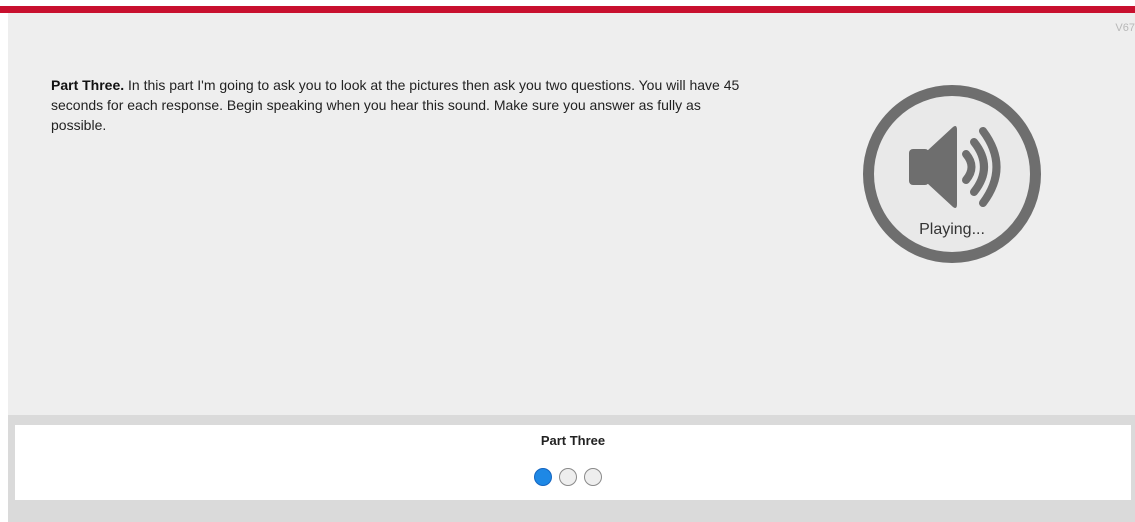  What do you see at coordinates (1125, 28) in the screenshot?
I see `version-label: V67` at bounding box center [1125, 28].